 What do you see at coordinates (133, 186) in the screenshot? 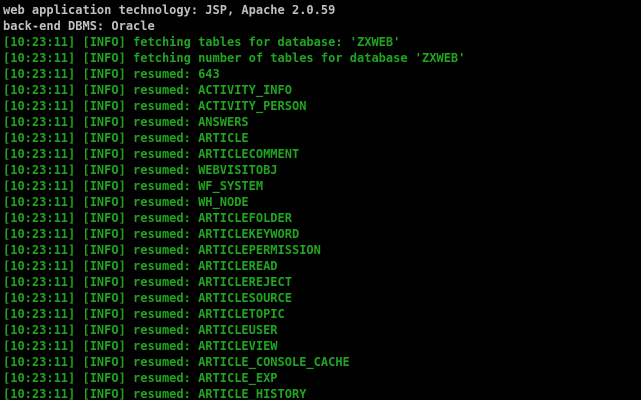
I see `log-line: [10:23:11] [INFO] resumed: WF_SYSTEM` at bounding box center [133, 186].